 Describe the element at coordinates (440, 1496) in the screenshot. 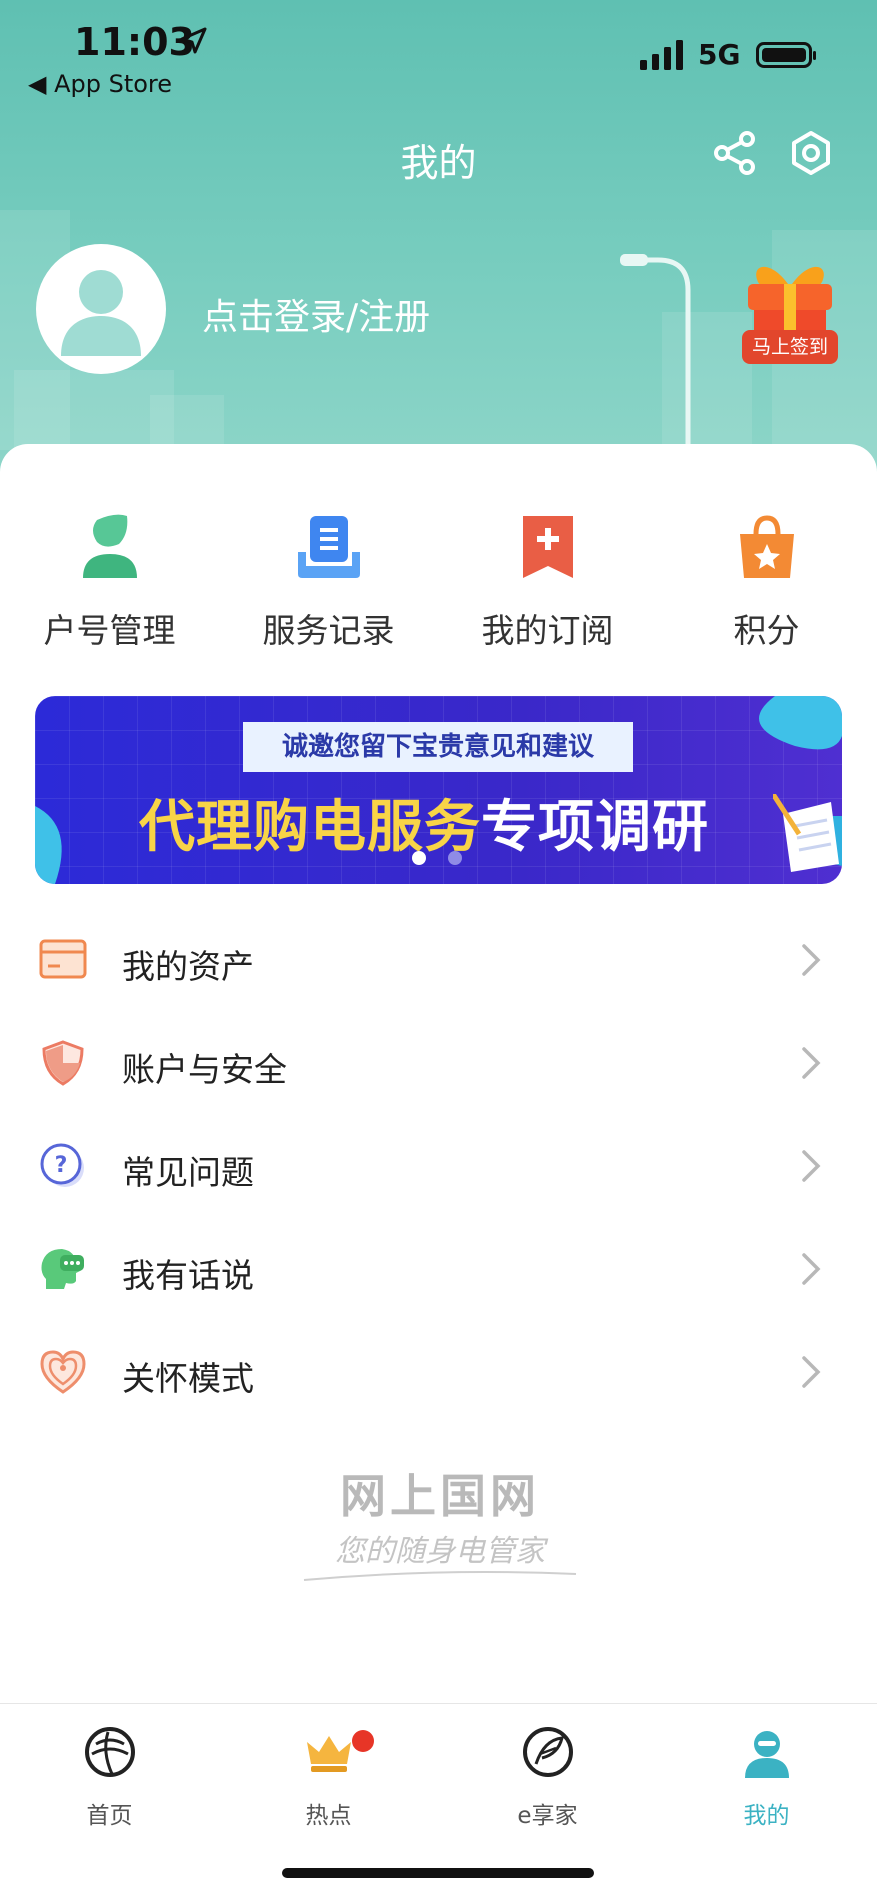

I see `brand-name: 网上国网` at that location.